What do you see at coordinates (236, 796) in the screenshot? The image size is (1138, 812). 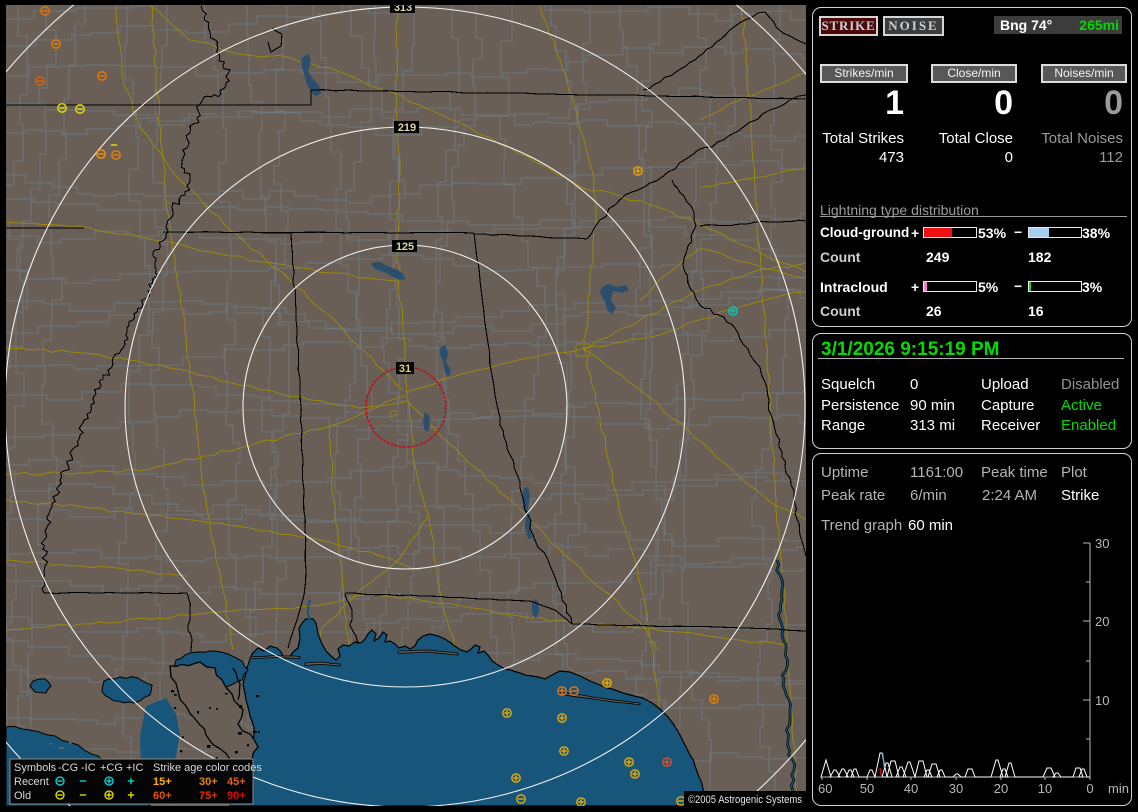 I see `svg-text: 90+` at bounding box center [236, 796].